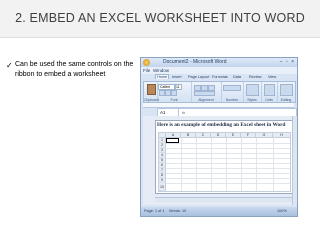  What do you see at coordinates (177, 77) in the screenshot?
I see `tab-insert: Insert` at bounding box center [177, 77].